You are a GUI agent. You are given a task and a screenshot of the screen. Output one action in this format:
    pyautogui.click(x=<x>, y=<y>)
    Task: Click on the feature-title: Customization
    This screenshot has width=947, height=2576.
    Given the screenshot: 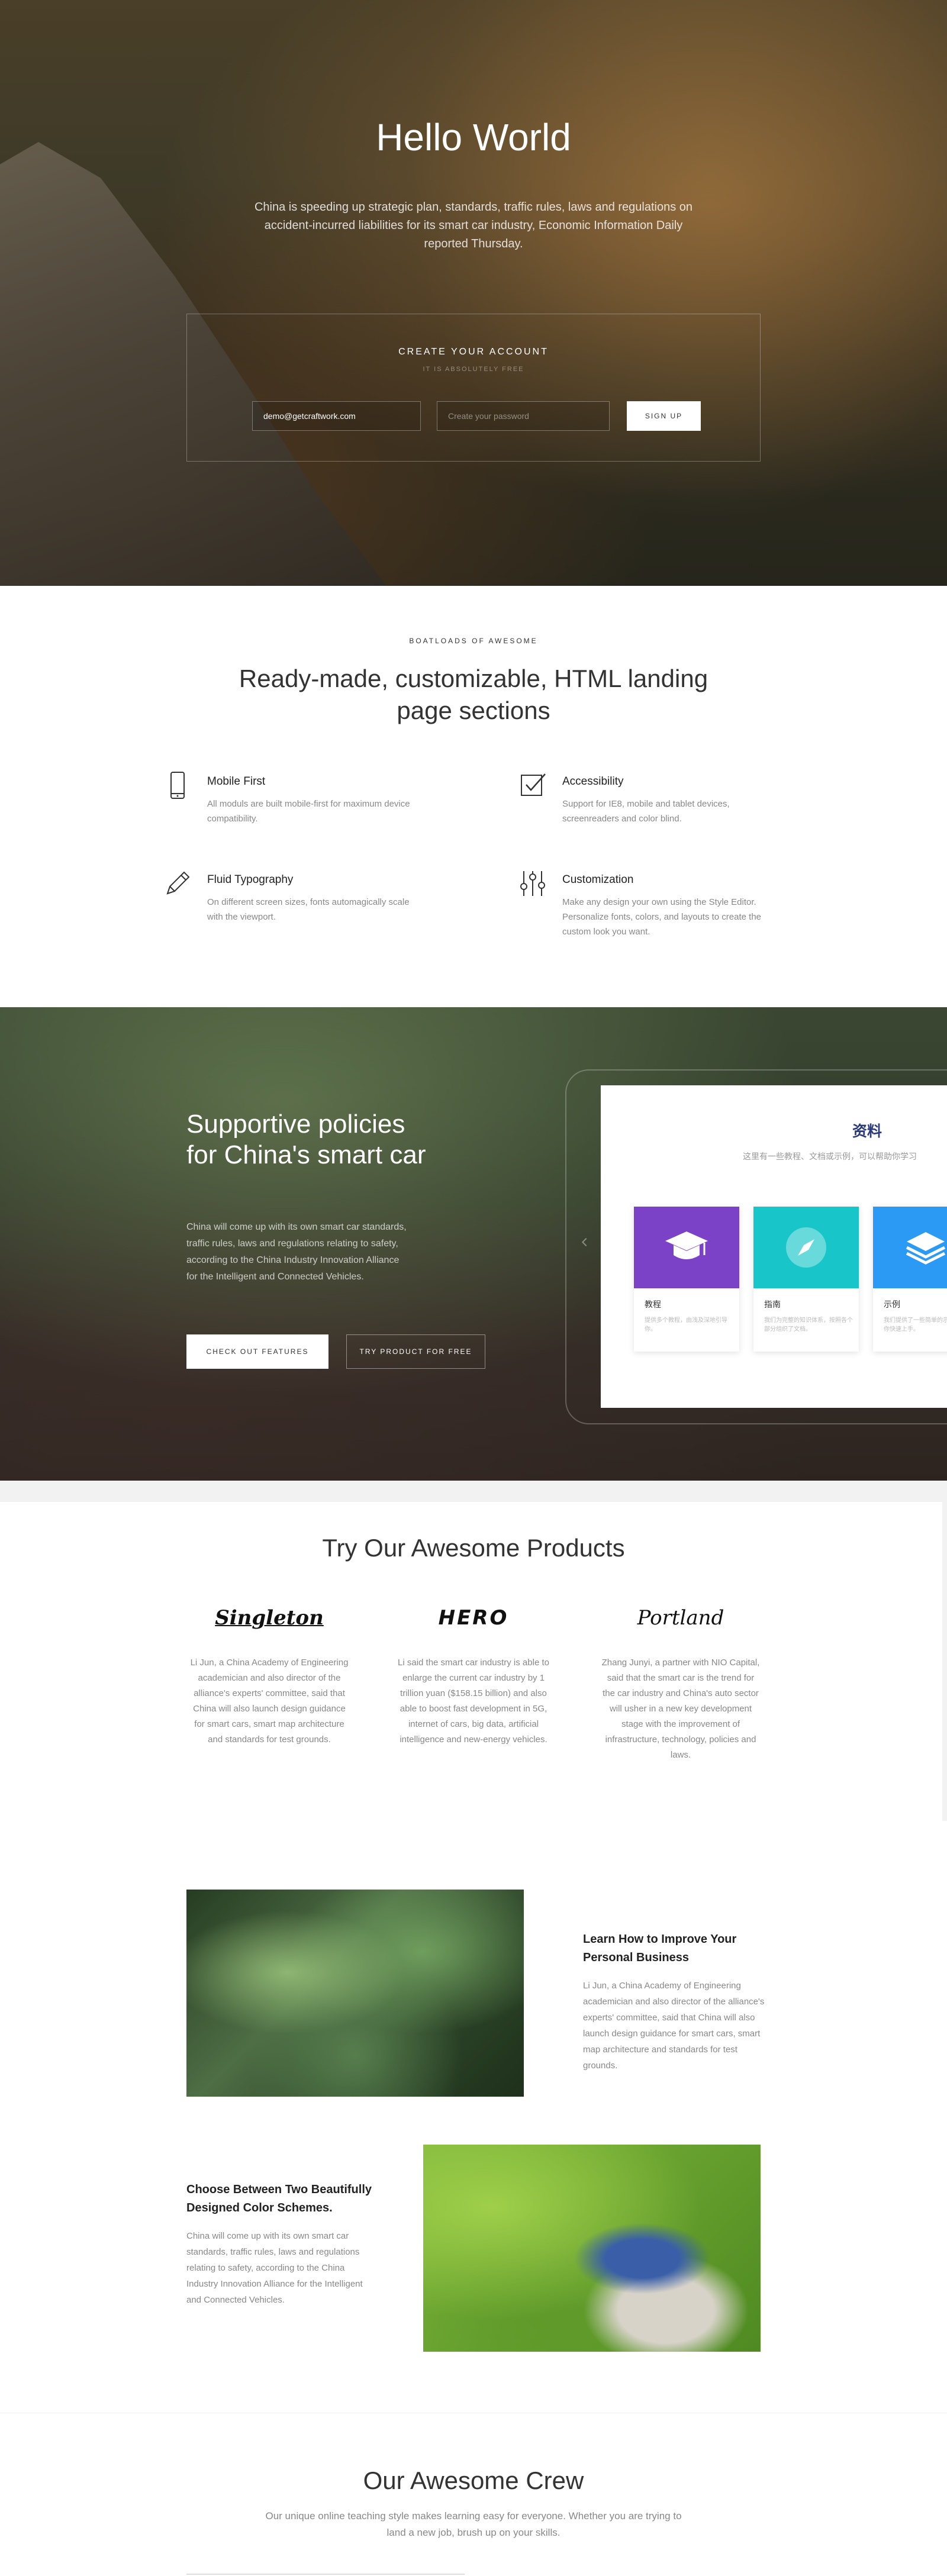 What is the action you would take?
    pyautogui.click(x=598, y=879)
    